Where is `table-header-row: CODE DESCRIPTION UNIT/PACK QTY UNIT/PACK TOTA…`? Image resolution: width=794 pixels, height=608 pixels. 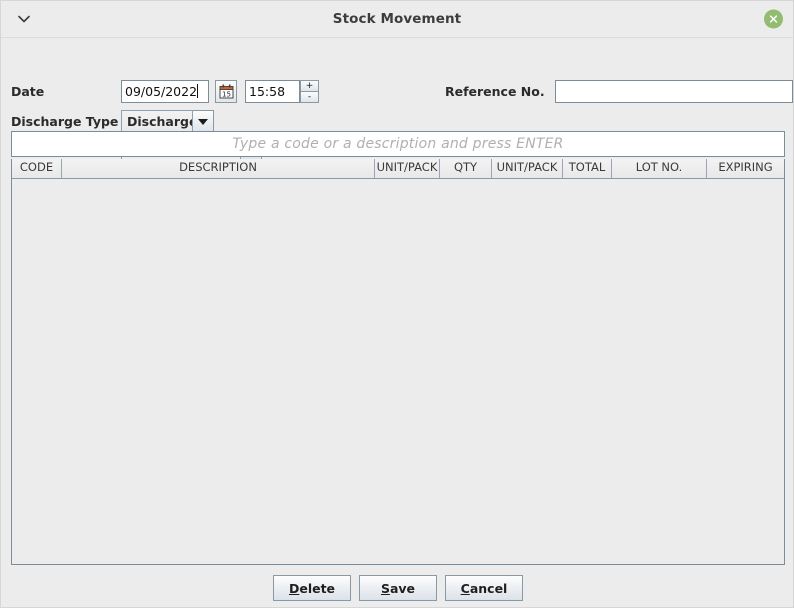
table-header-row: CODE DESCRIPTION UNIT/PACK QTY UNIT/PACK TOTA… is located at coordinates (398, 169).